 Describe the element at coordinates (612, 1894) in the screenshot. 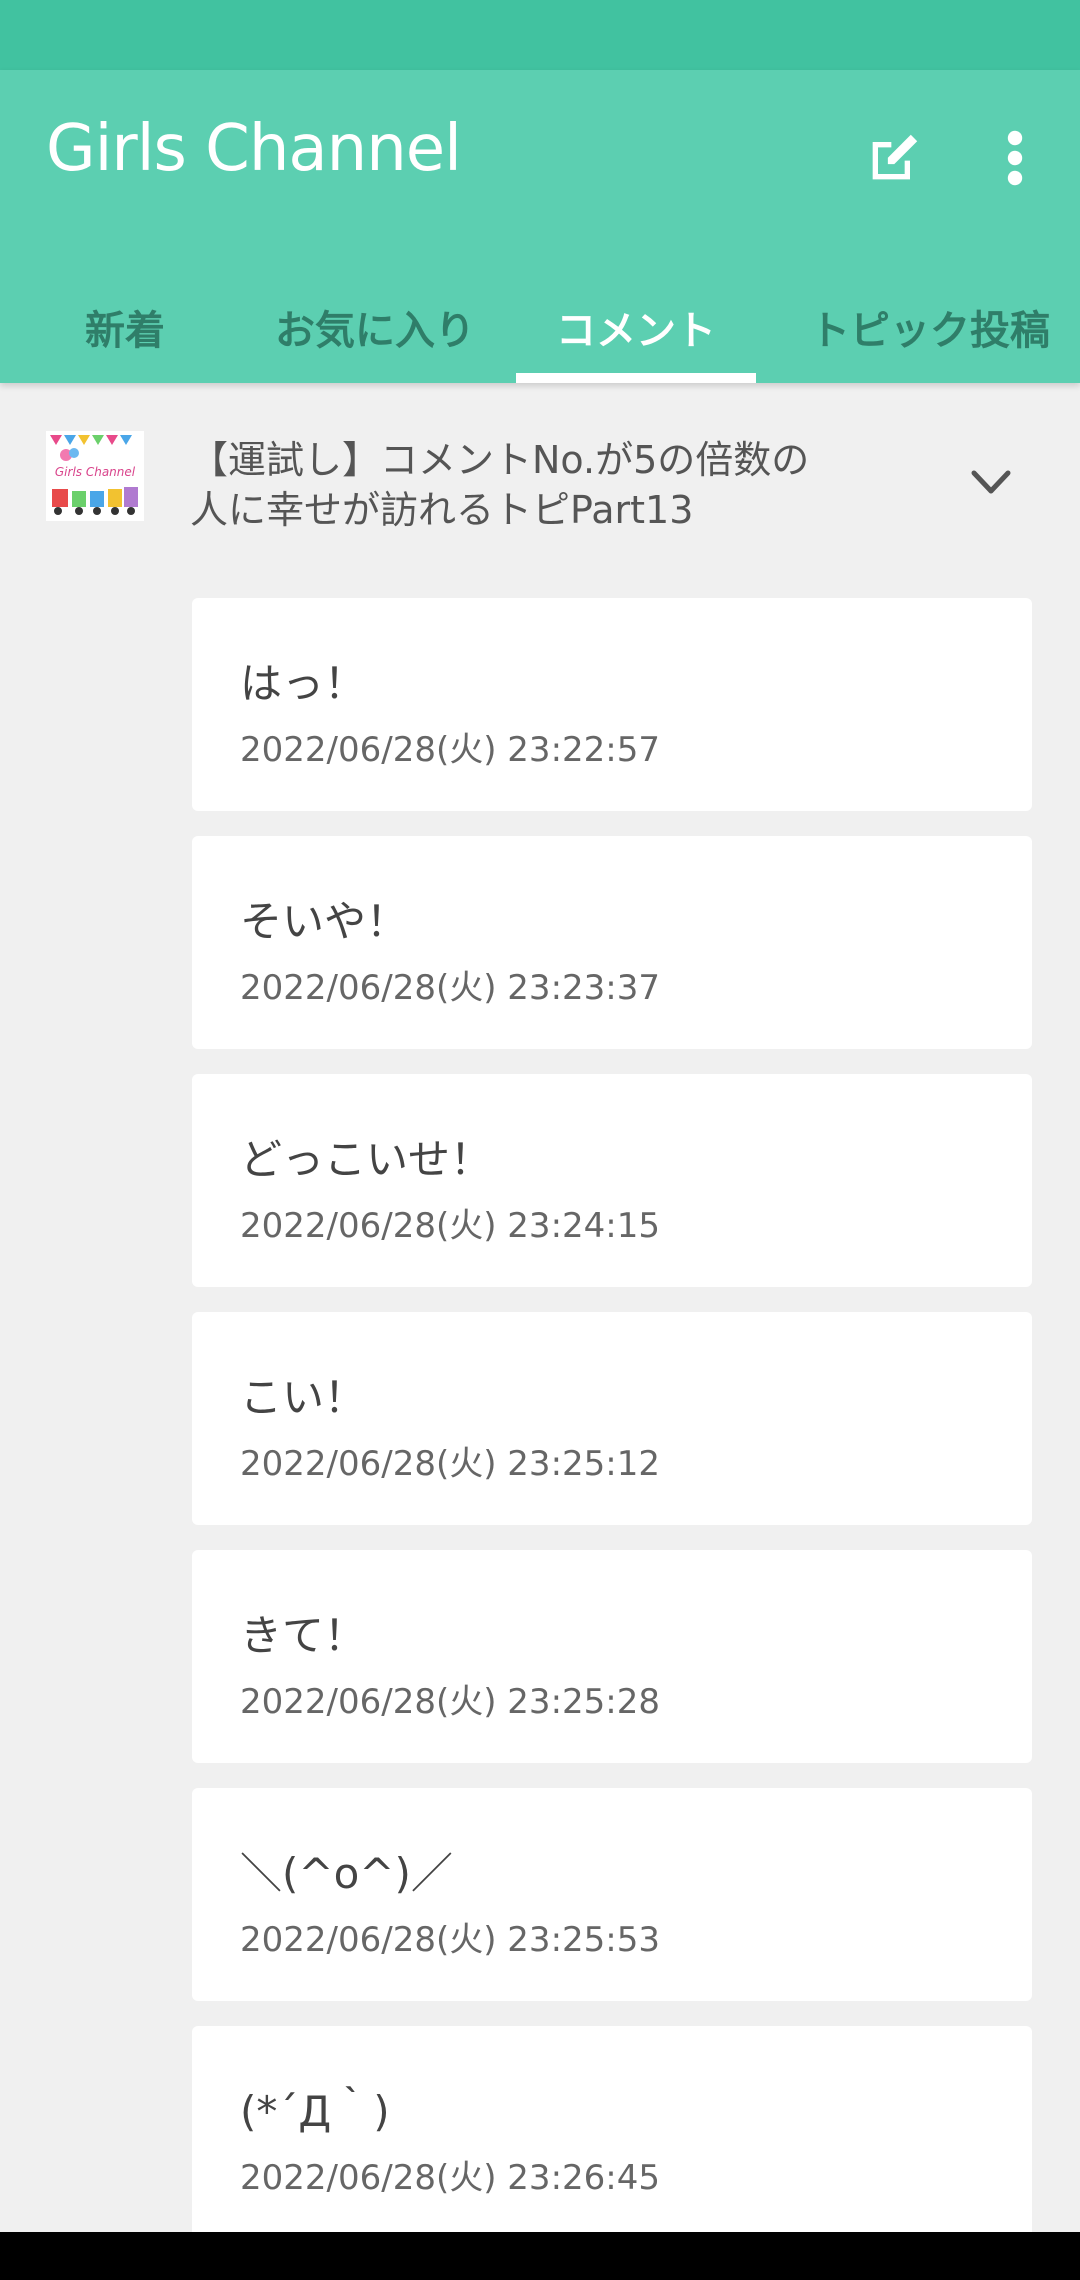

I see `comment-card: ＼(^o^)／ 2022/06/28(火) 23:25:53` at that location.